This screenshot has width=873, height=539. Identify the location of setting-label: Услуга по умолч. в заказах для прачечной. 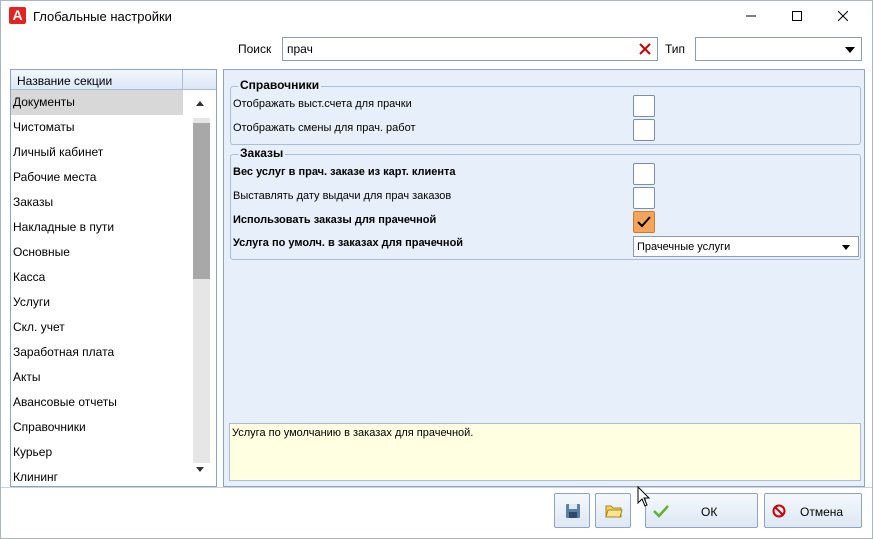
(348, 243).